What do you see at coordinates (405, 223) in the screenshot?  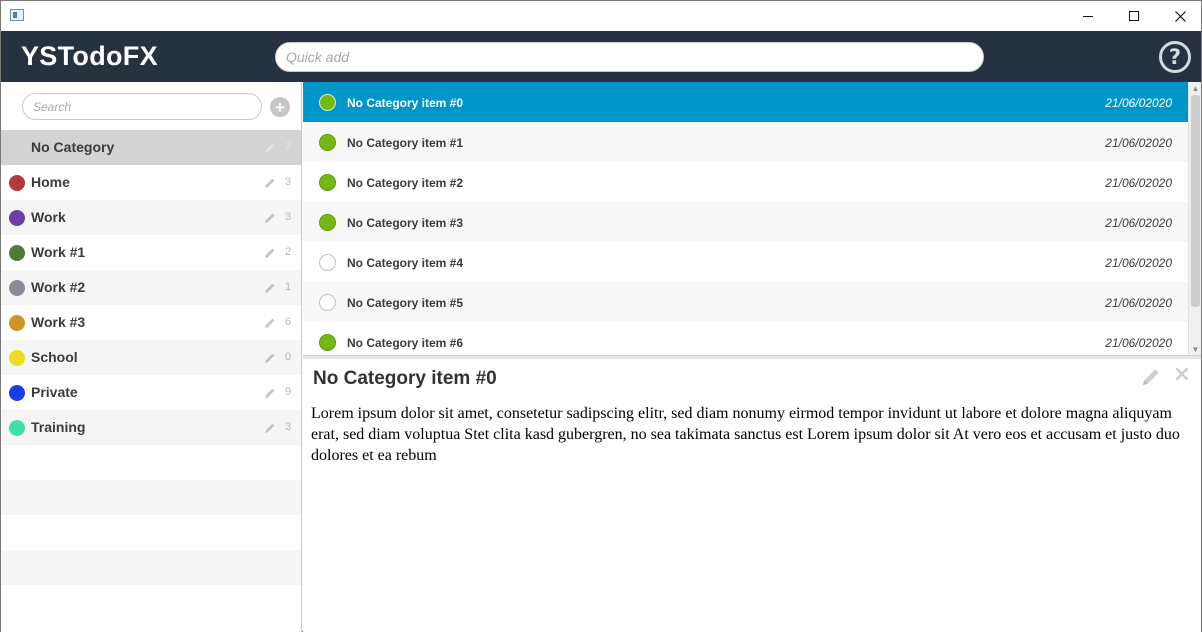 I see `task-title: No Category item #3` at bounding box center [405, 223].